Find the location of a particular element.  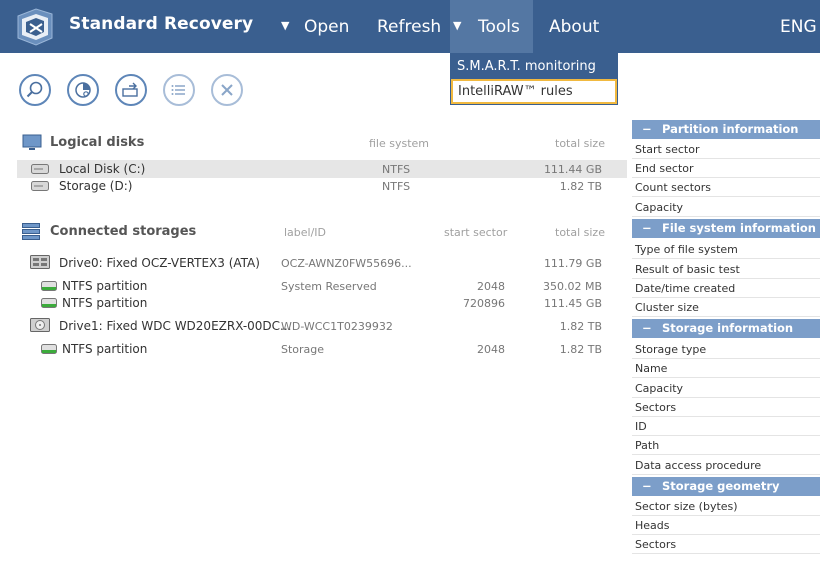

property-field: Type of file system is located at coordinates (726, 249).